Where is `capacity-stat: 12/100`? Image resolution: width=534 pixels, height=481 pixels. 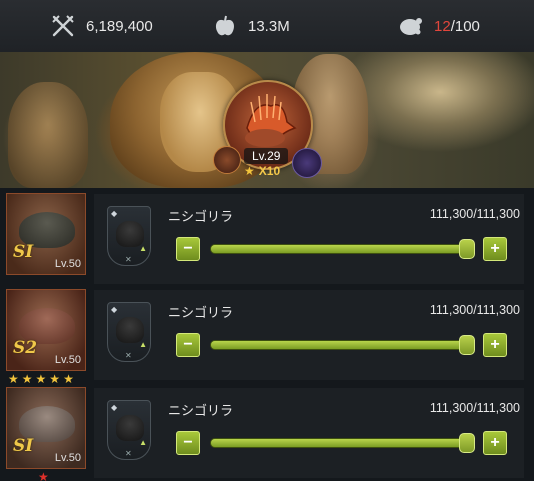 capacity-stat: 12/100 is located at coordinates (439, 26).